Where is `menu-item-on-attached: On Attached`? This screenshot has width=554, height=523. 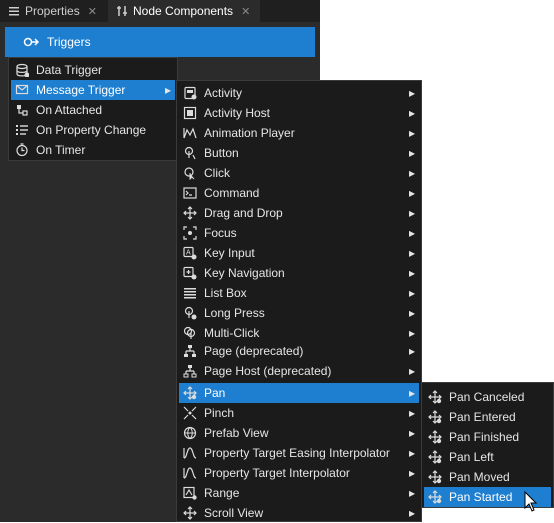 menu-item-on-attached: On Attached is located at coordinates (93, 110).